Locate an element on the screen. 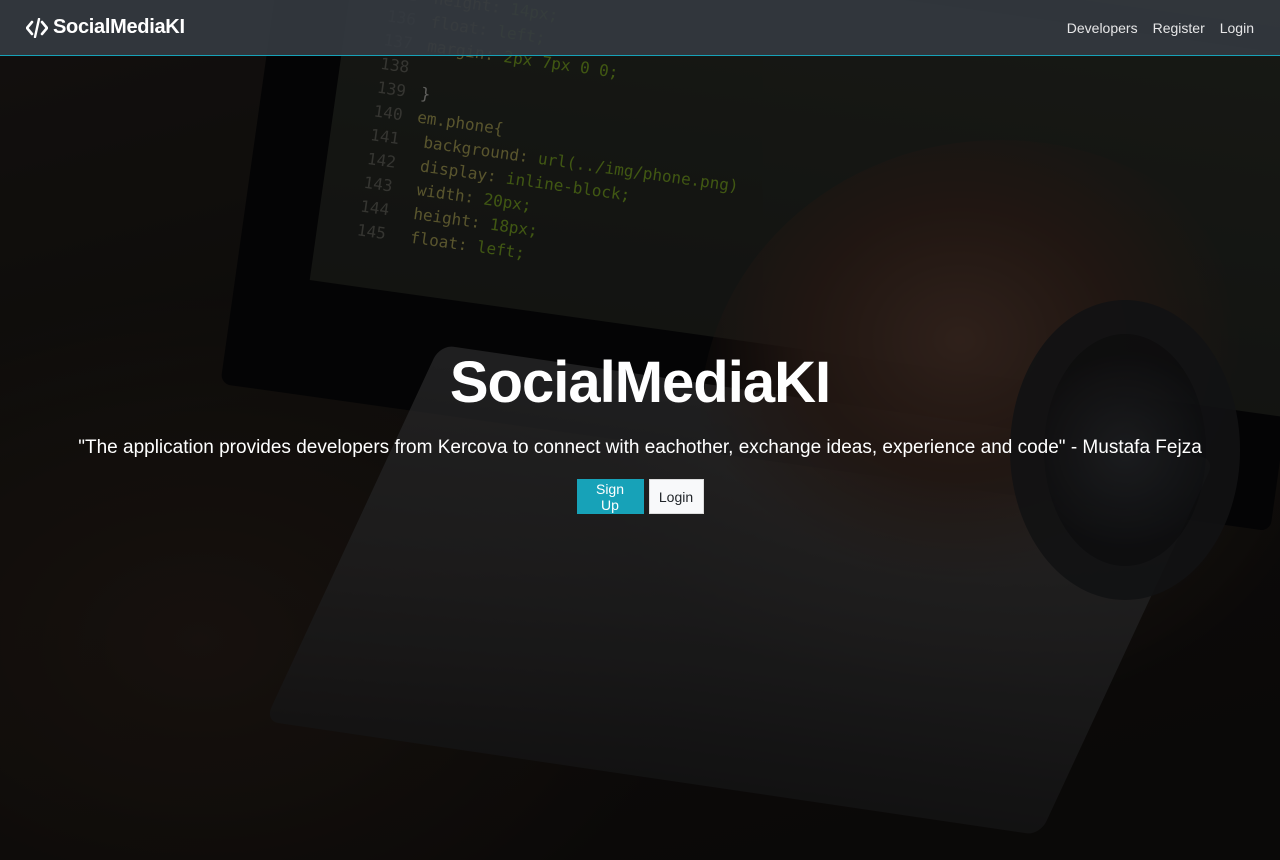 The image size is (1280, 860). hero-buttons: Sign Up Login is located at coordinates (640, 496).